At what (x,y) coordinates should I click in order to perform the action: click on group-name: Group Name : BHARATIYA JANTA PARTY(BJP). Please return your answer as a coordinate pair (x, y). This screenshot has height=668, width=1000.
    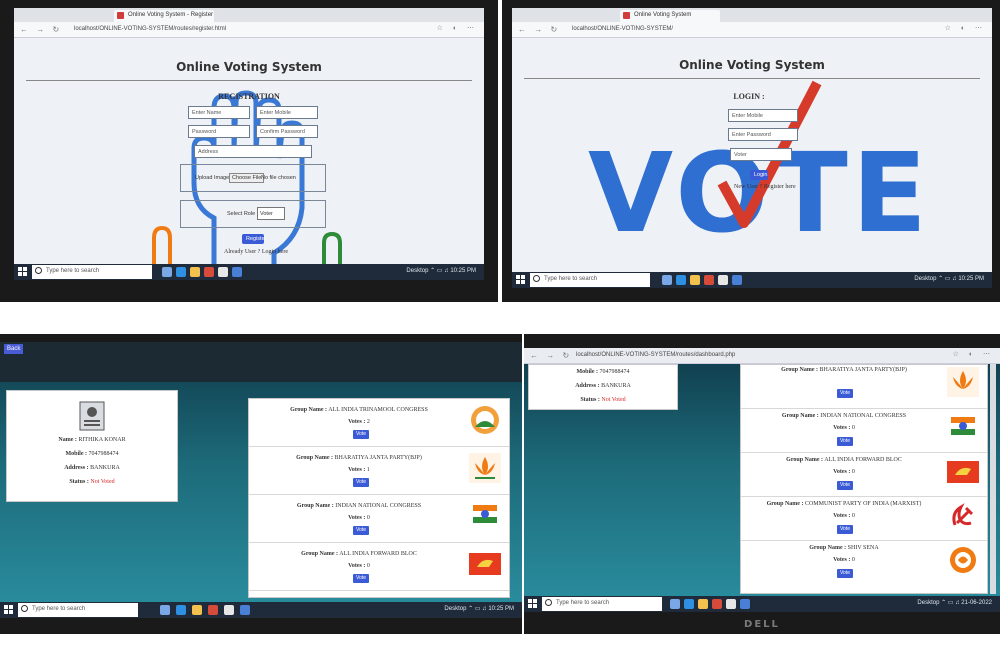
    Looking at the image, I should click on (844, 370).